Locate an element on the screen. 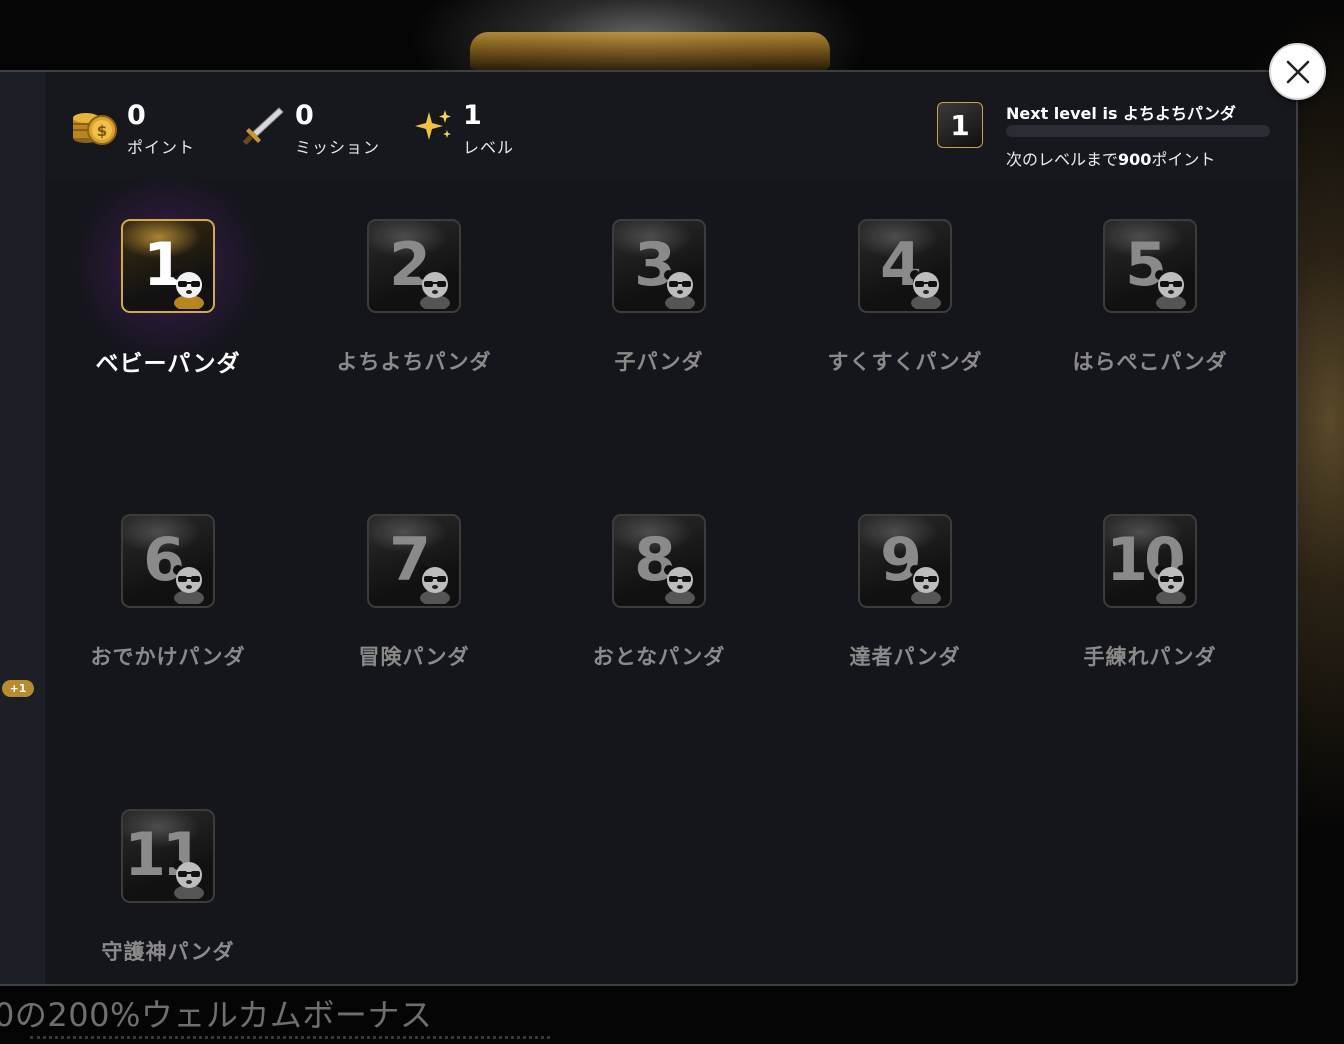 Image resolution: width=1344 pixels, height=1044 pixels. missions-label: ミッション is located at coordinates (338, 147).